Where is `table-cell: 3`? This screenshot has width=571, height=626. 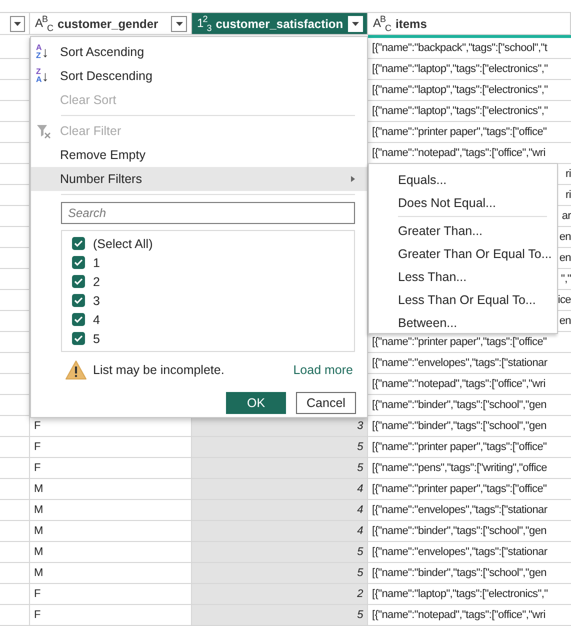
table-cell: 3 is located at coordinates (280, 426).